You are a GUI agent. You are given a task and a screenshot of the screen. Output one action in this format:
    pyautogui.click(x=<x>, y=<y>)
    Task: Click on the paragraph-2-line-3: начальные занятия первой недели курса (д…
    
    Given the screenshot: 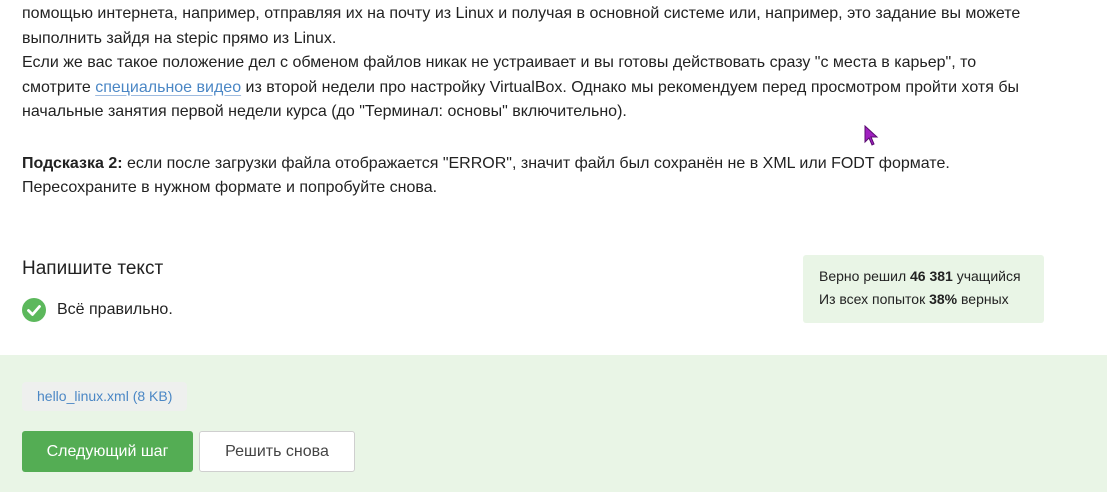 What is the action you would take?
    pyautogui.click(x=324, y=111)
    